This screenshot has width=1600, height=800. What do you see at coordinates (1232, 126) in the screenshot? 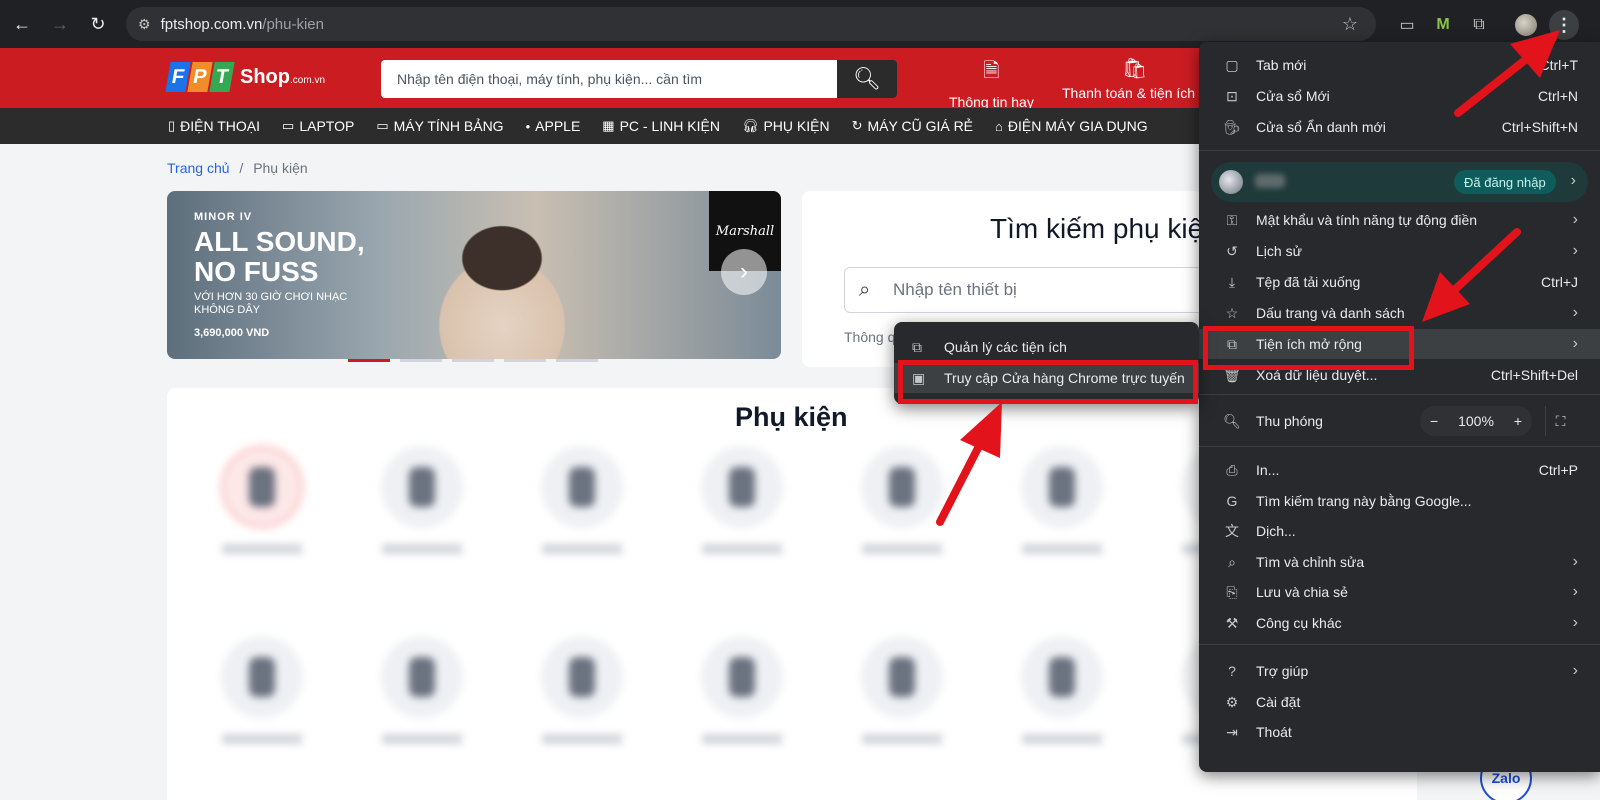
I see `incognito-icon: 🕵︎` at bounding box center [1232, 126].